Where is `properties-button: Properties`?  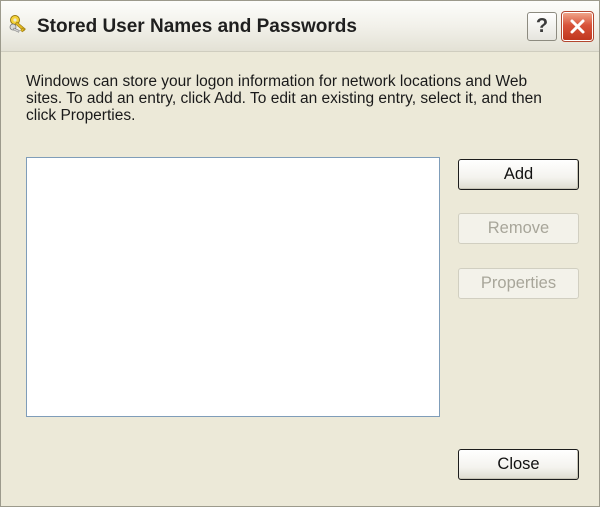
properties-button: Properties is located at coordinates (518, 283).